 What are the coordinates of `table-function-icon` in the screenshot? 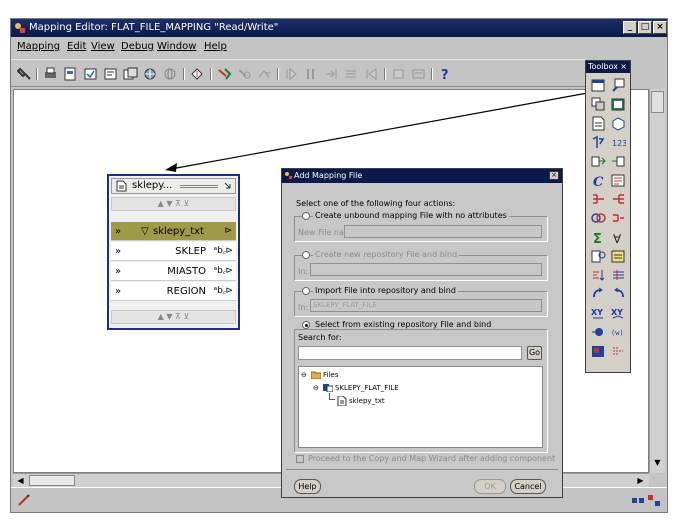 It's located at (598, 332).